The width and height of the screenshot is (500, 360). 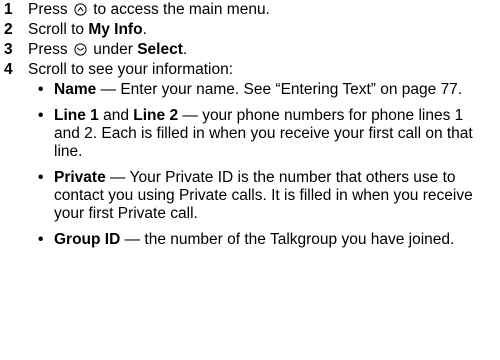 I want to click on item-title-2: Line 2, so click(x=156, y=115).